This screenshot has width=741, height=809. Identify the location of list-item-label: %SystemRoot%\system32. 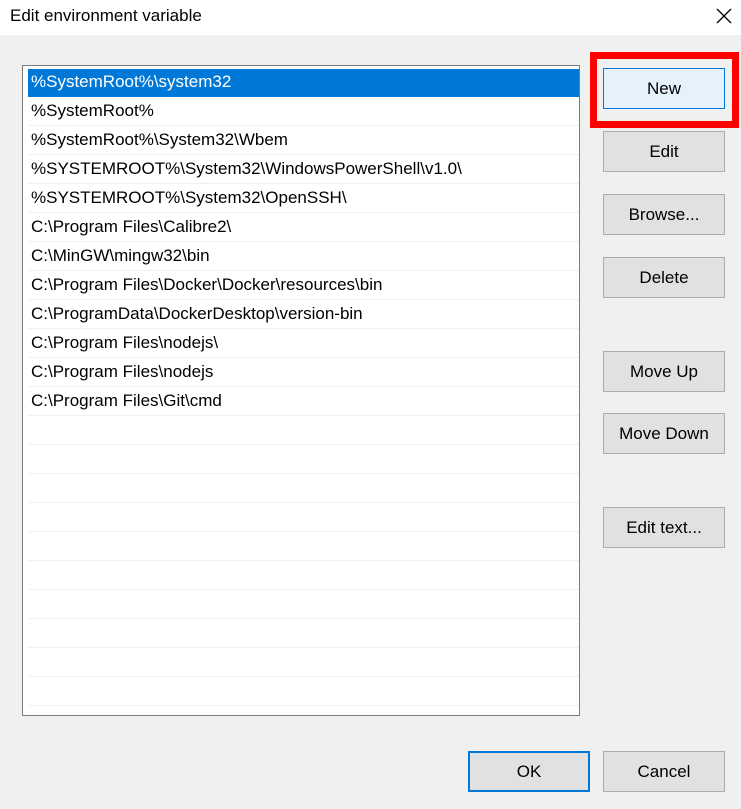
(131, 81).